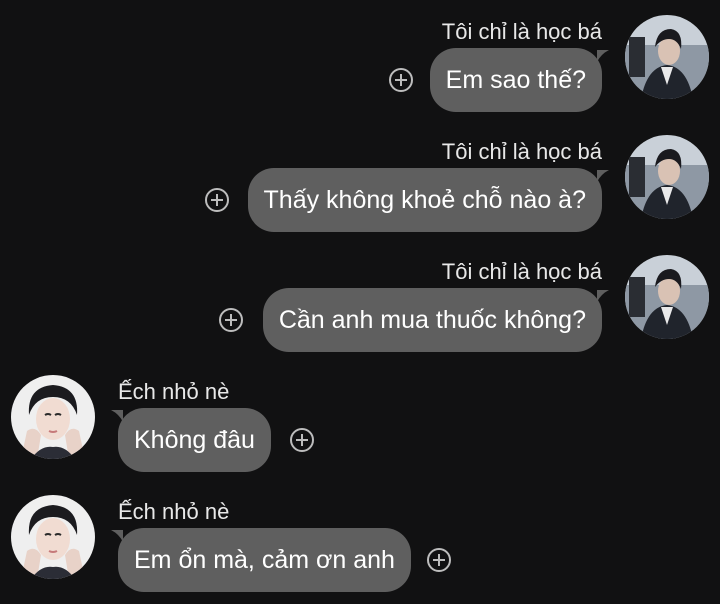 The image size is (720, 604). I want to click on message-bubble: Thấy không khoẻ chỗ nào à?, so click(424, 200).